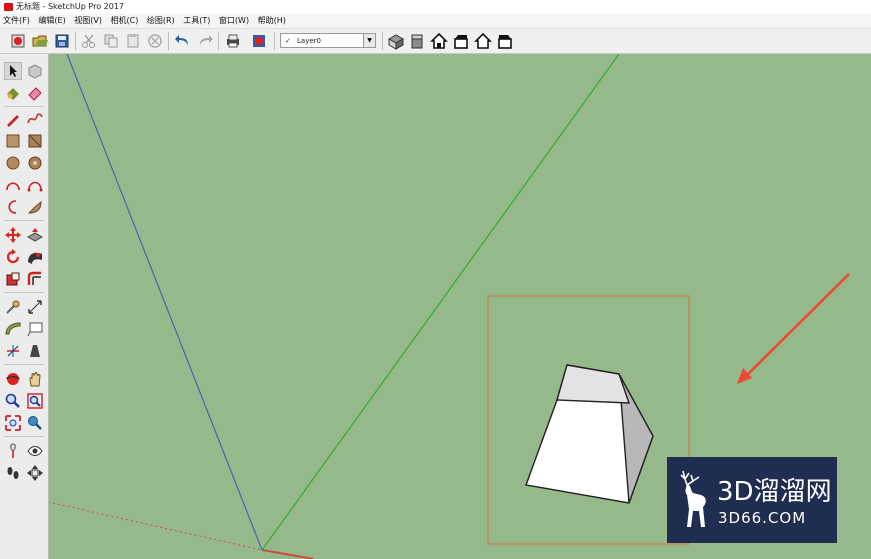  I want to click on three-point-arc-icon, so click(13, 207).